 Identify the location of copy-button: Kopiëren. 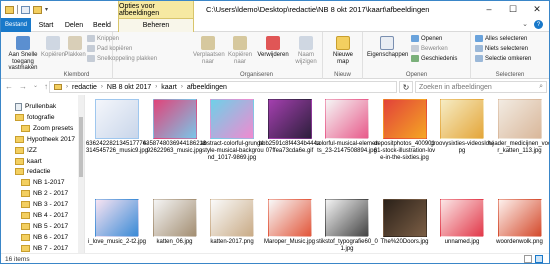
(53, 47).